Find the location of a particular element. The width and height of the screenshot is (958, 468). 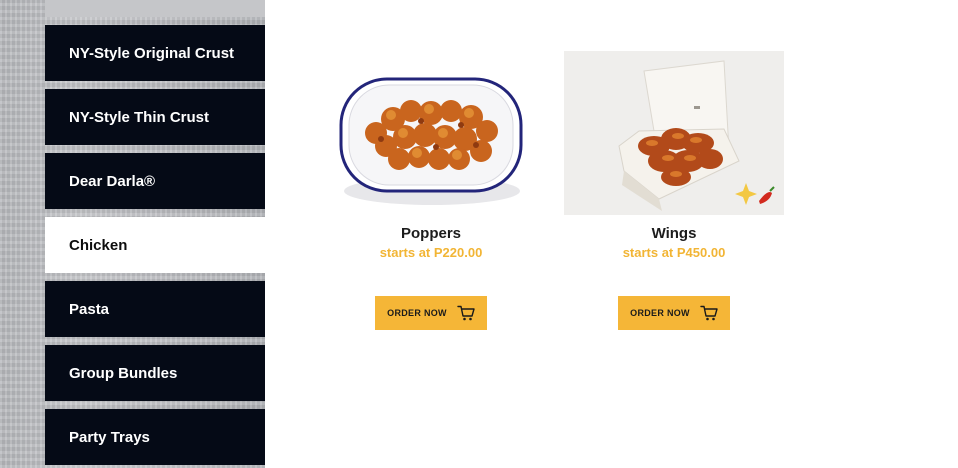

product-card-poppers: Poppers starts at P220.00 ORDER NOW is located at coordinates (431, 190).